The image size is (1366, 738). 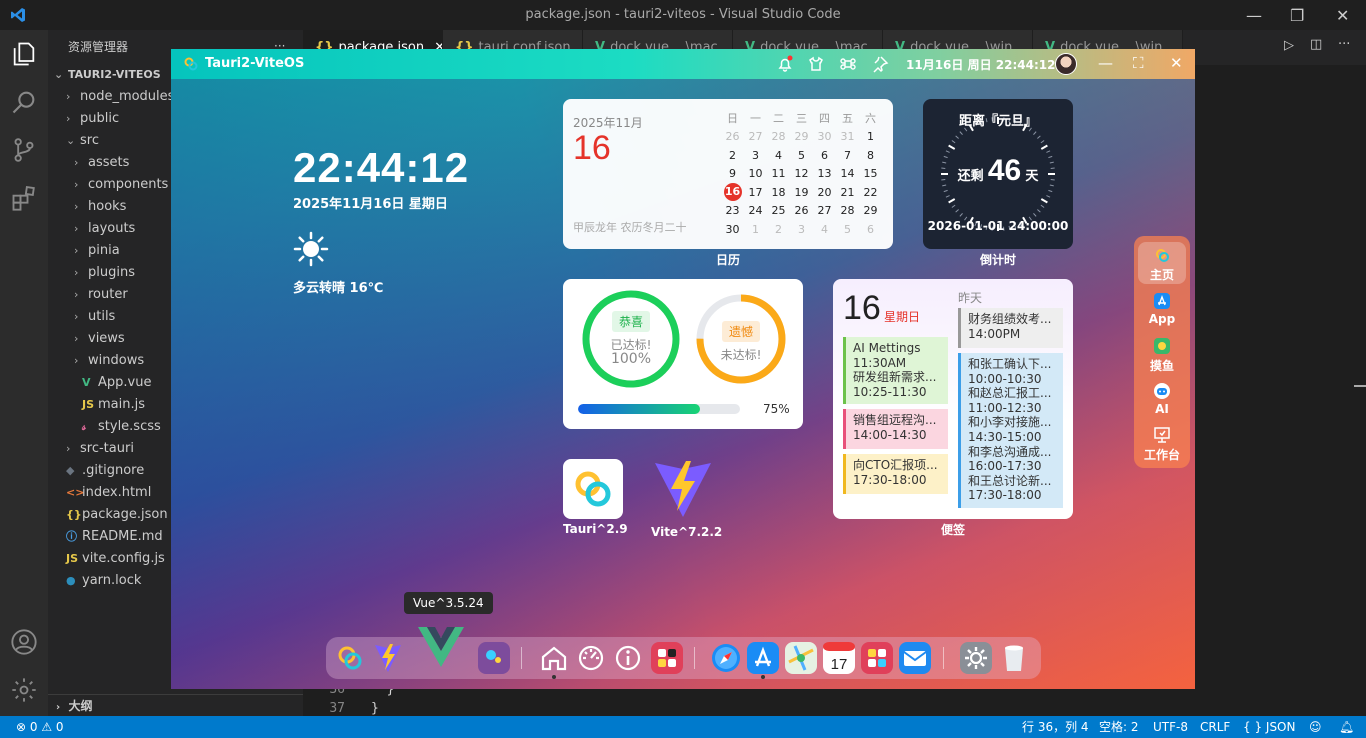 What do you see at coordinates (1289, 45) in the screenshot?
I see `run-icon: ▷` at bounding box center [1289, 45].